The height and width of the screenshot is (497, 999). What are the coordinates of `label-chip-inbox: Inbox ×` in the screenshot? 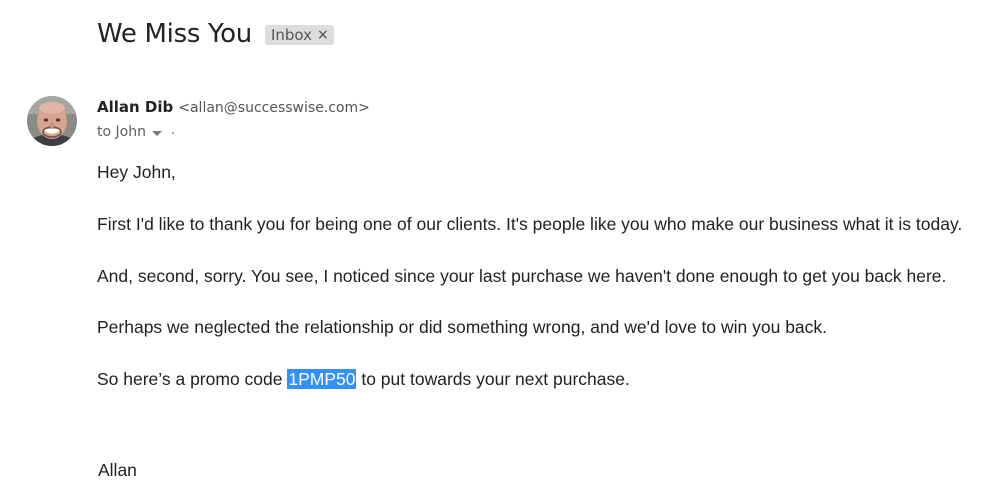 It's located at (299, 35).